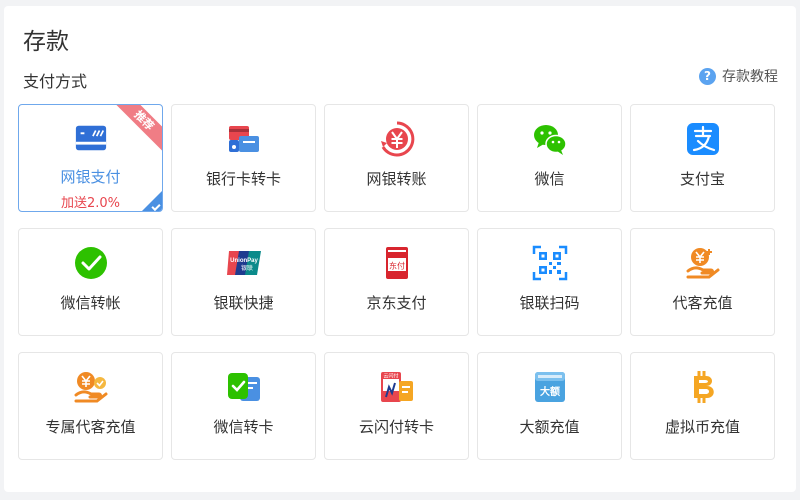 The height and width of the screenshot is (500, 800). What do you see at coordinates (549, 158) in the screenshot?
I see `payment-method-wechat: 微信` at bounding box center [549, 158].